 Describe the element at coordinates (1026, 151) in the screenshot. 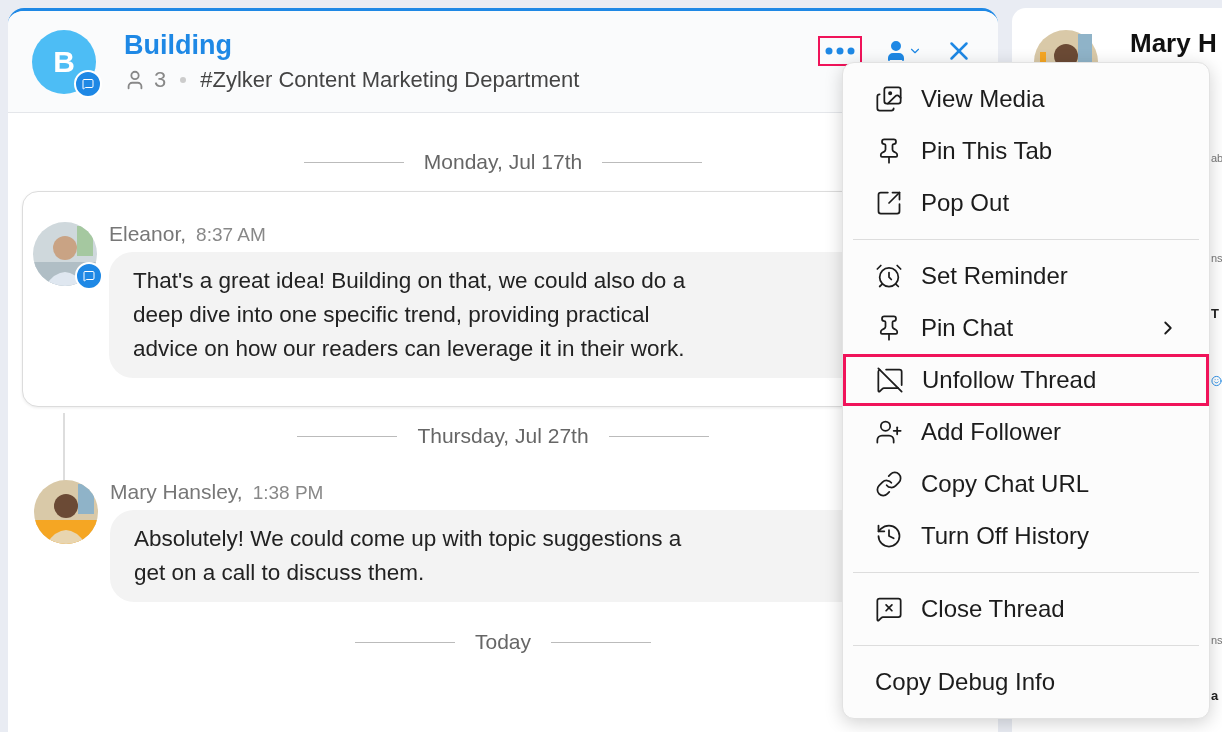

I see `menu-item: Pin This Tab` at that location.